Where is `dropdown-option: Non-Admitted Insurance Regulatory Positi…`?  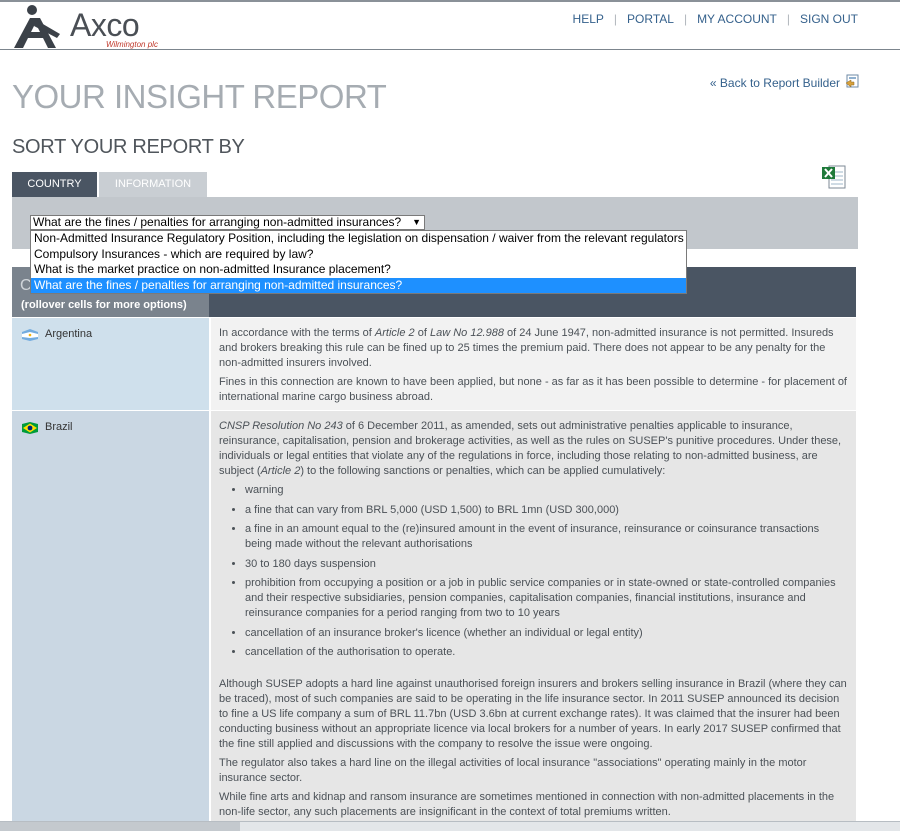
dropdown-option: Non-Admitted Insurance Regulatory Positi… is located at coordinates (358, 239).